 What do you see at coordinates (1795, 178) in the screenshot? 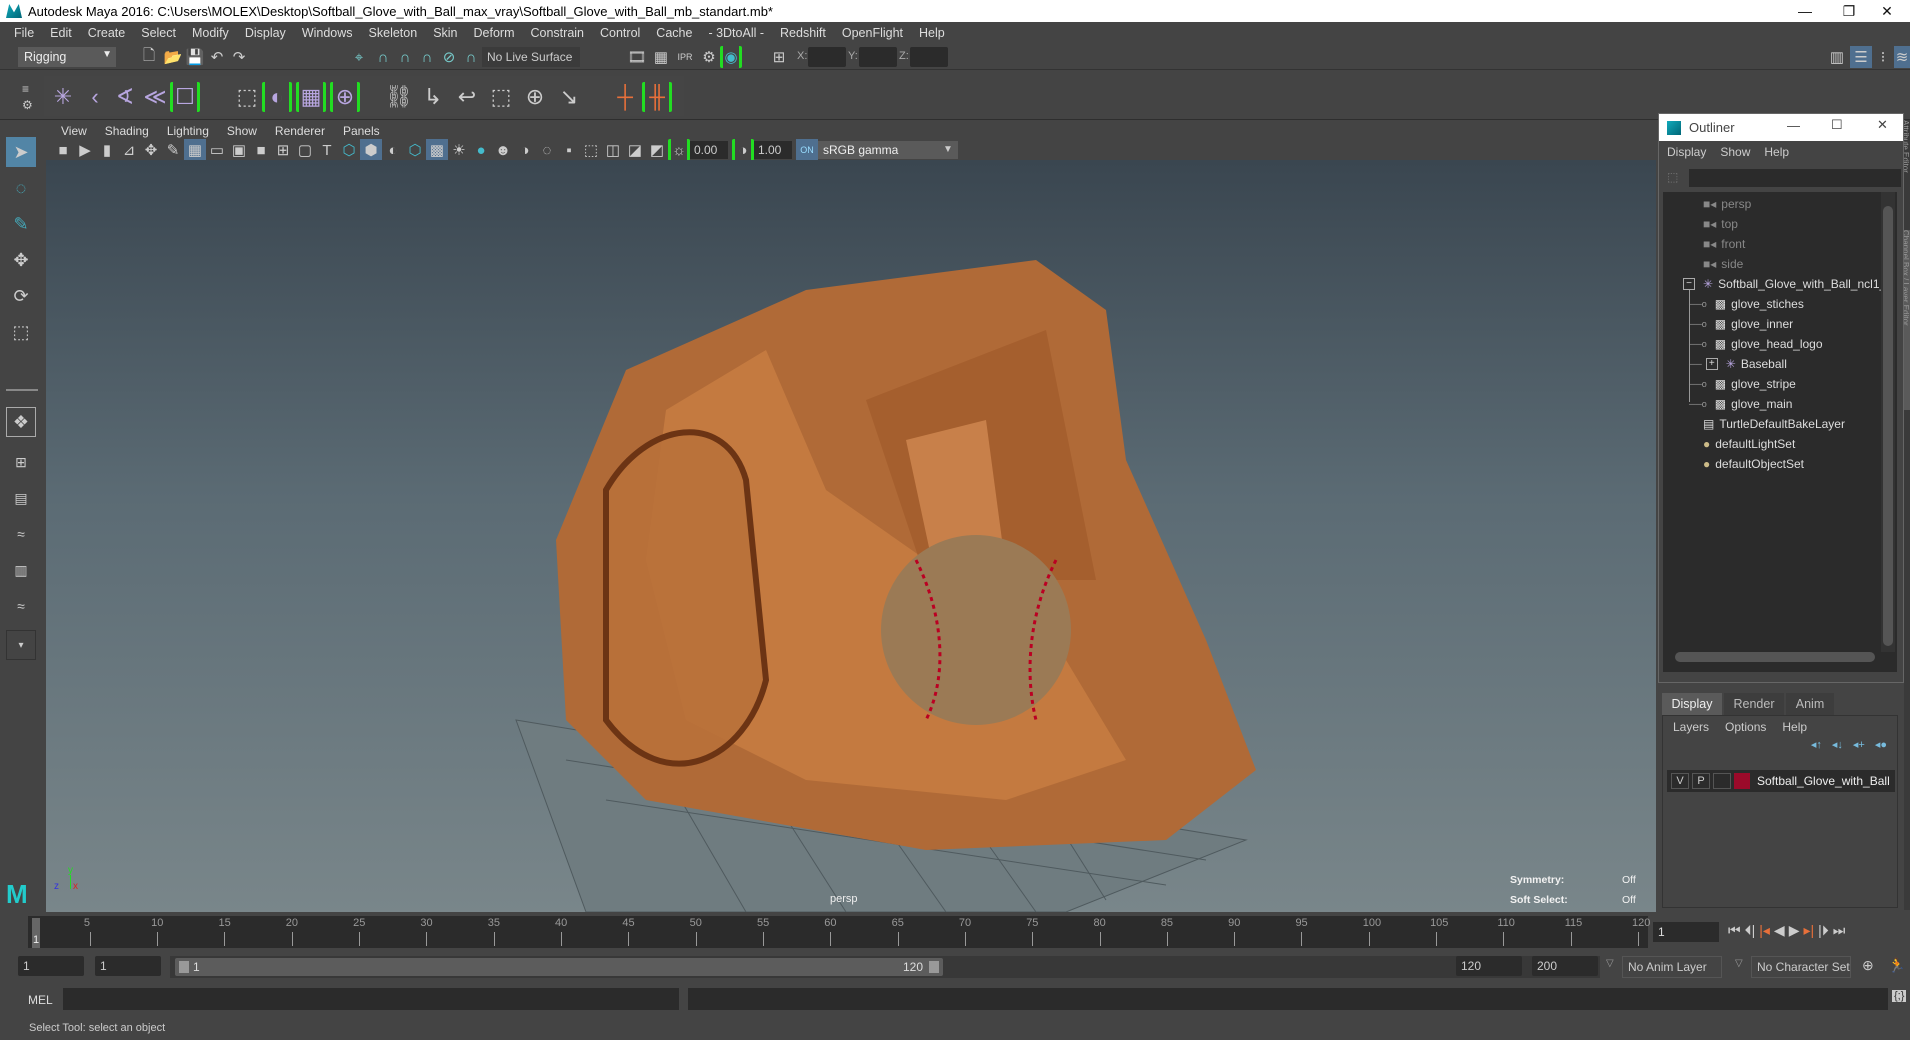
I see `outliner-search-field` at bounding box center [1795, 178].